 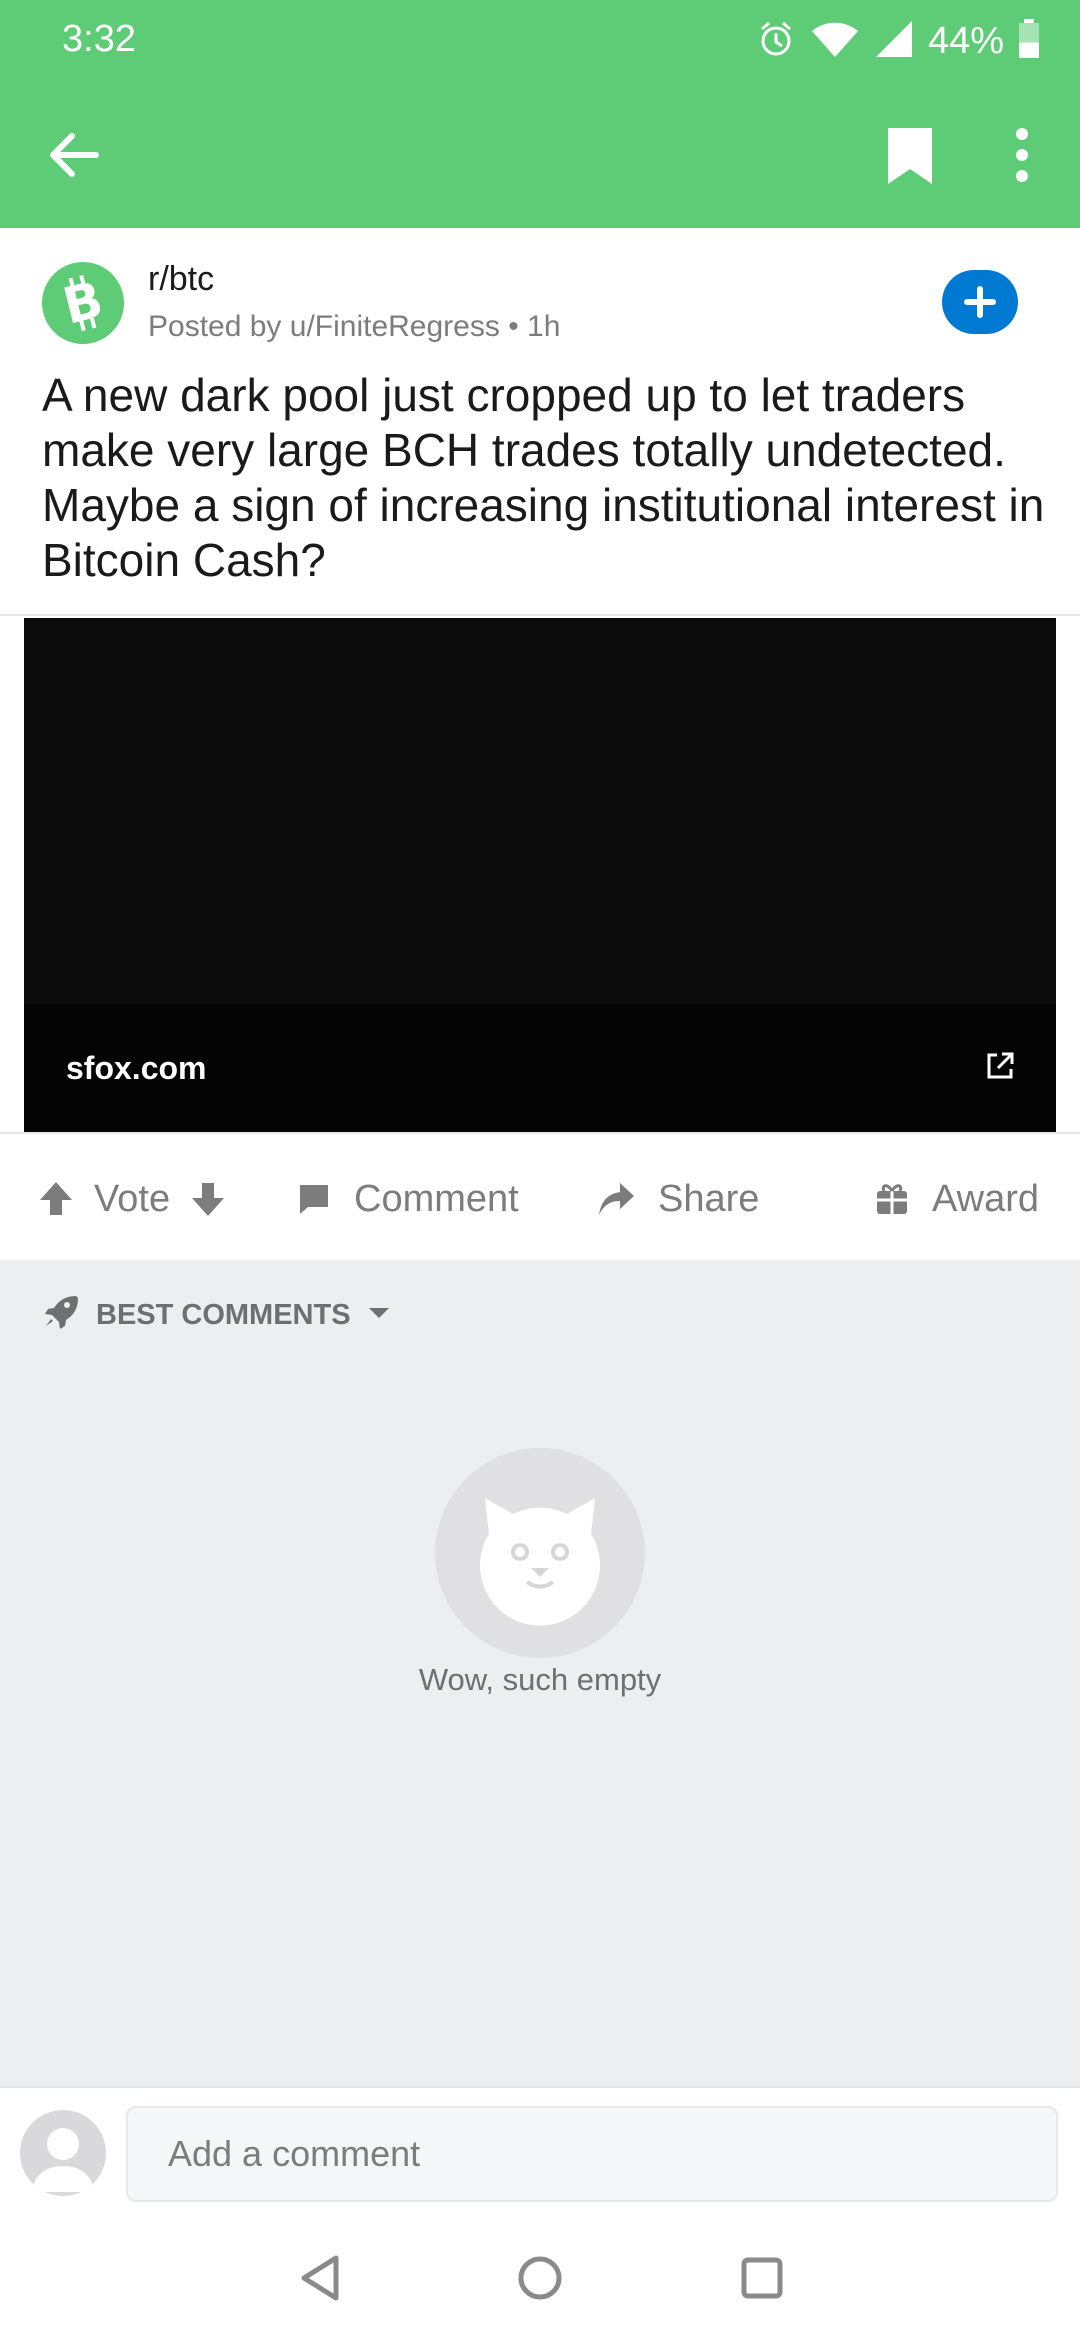 What do you see at coordinates (208, 1199) in the screenshot?
I see `downvote-icon` at bounding box center [208, 1199].